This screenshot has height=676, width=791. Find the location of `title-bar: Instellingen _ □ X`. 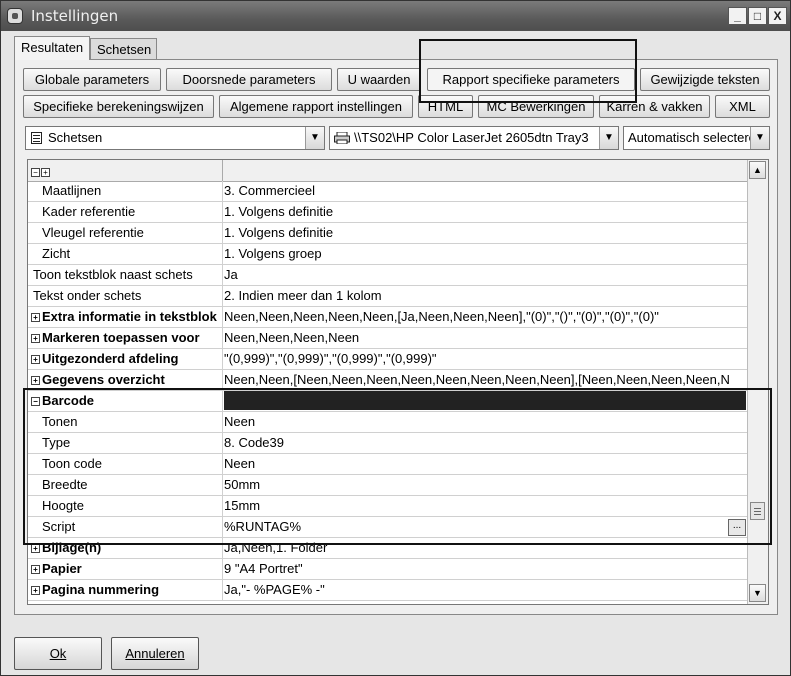

title-bar: Instellingen _ □ X is located at coordinates (395, 16).